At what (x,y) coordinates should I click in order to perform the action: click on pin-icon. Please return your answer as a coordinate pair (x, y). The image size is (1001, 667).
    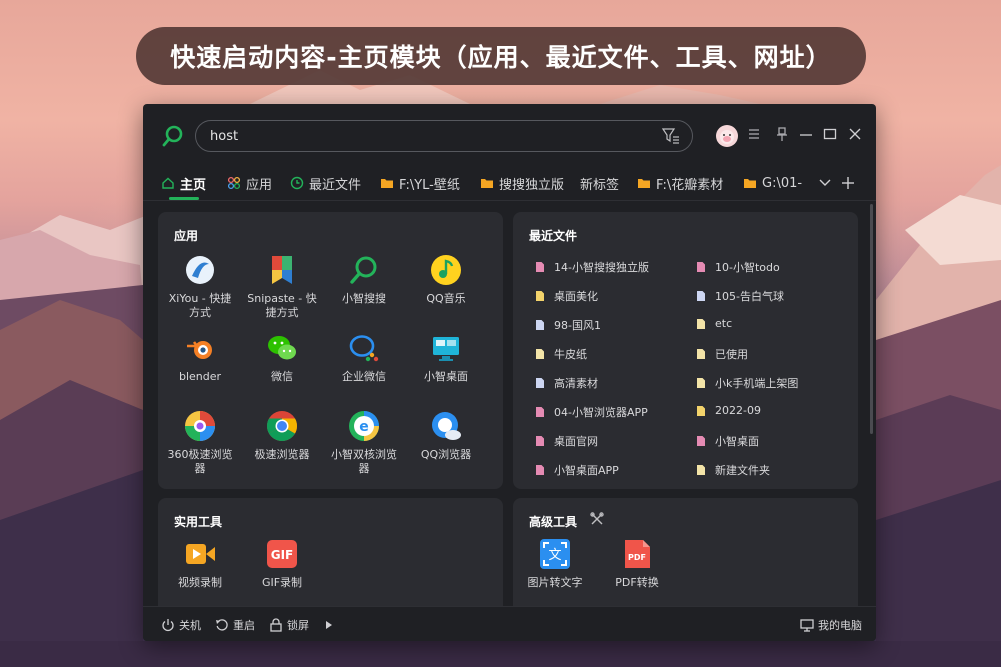
    Looking at the image, I should click on (782, 134).